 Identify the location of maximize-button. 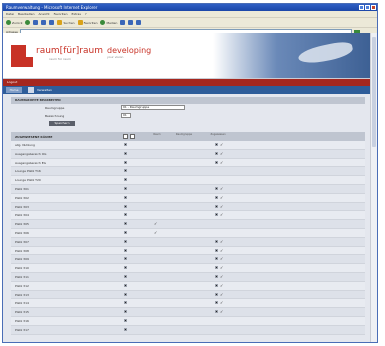
(367, 7).